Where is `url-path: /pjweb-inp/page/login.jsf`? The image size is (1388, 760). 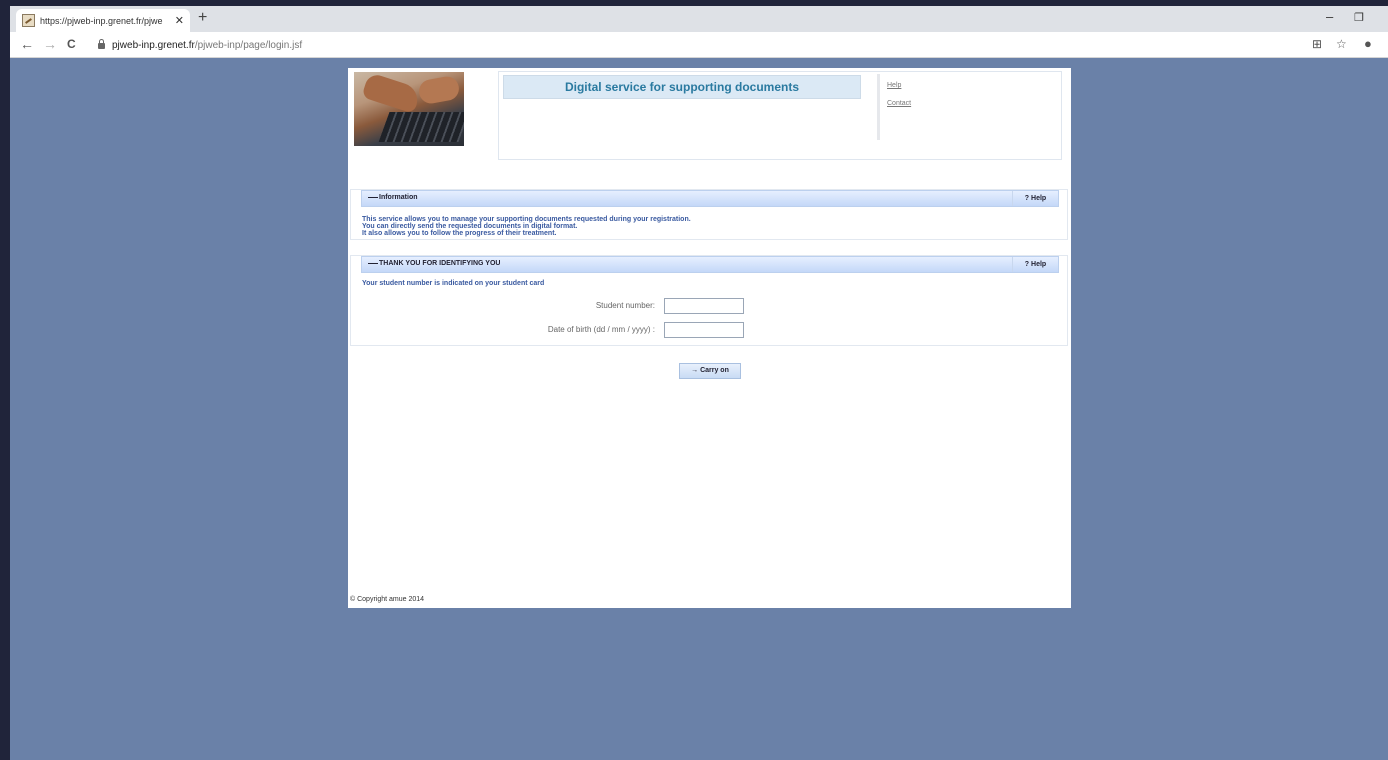
url-path: /pjweb-inp/page/login.jsf is located at coordinates (248, 45).